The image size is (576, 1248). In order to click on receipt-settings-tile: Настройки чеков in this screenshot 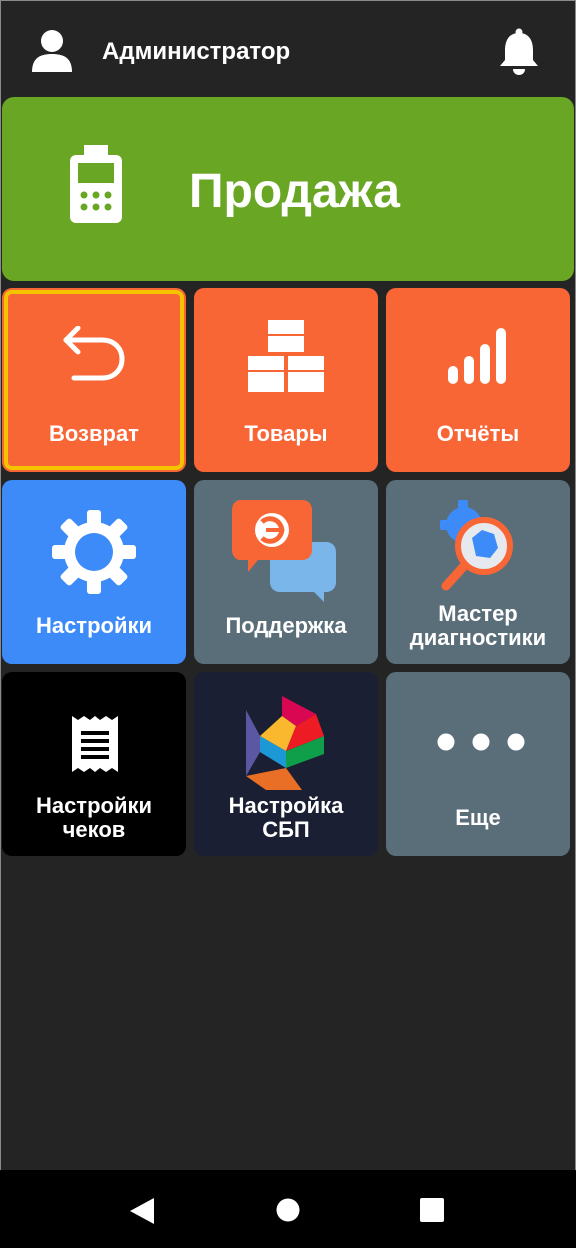, I will do `click(94, 764)`.